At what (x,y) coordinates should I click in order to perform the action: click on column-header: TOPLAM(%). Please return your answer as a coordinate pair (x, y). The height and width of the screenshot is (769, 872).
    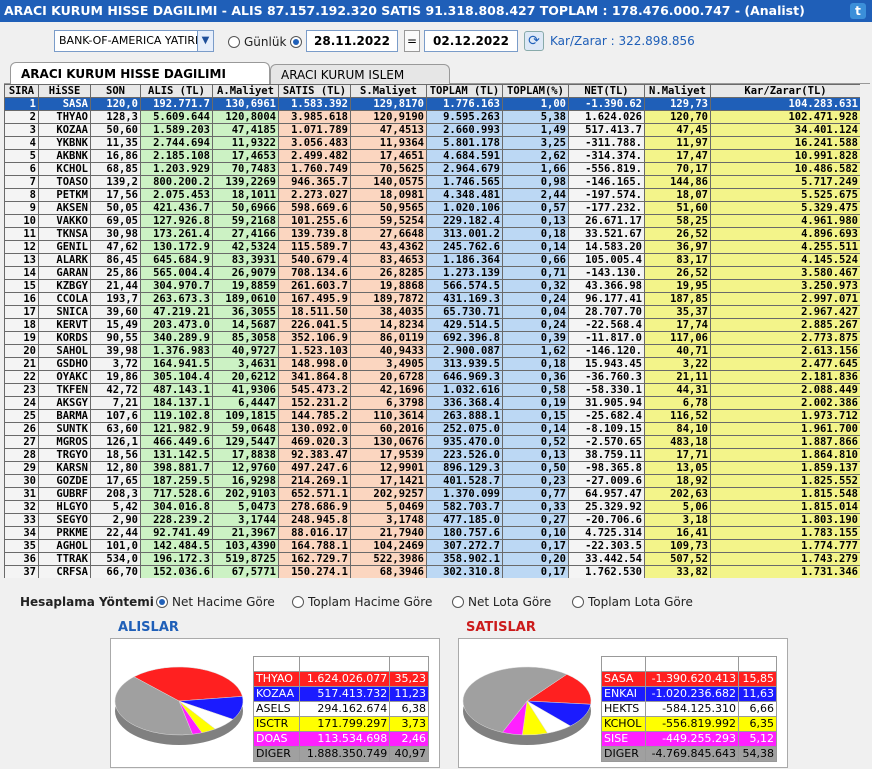
    Looking at the image, I should click on (535, 91).